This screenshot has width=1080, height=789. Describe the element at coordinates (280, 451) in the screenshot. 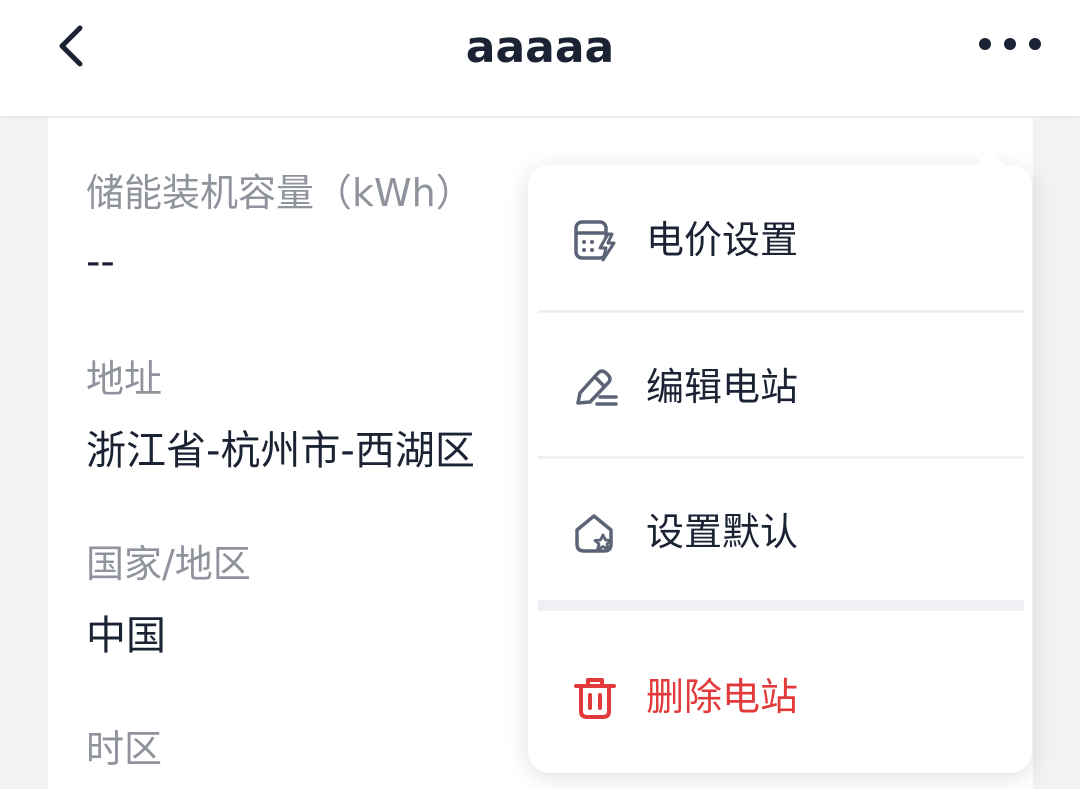

I see `field-value: 浙江省-杭州市-西湖区` at that location.